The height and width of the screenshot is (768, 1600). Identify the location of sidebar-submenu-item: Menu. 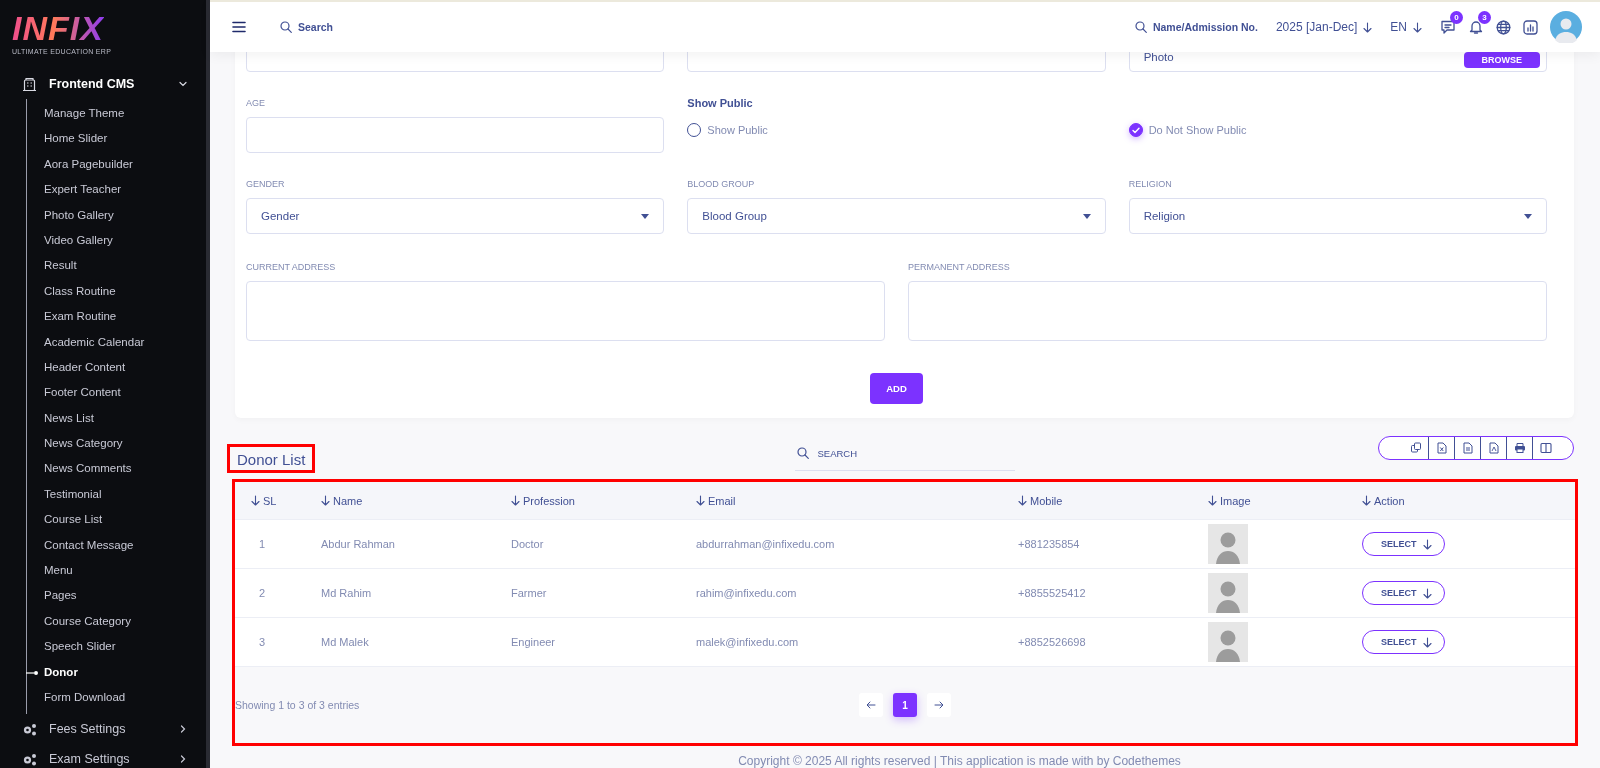
(116, 571).